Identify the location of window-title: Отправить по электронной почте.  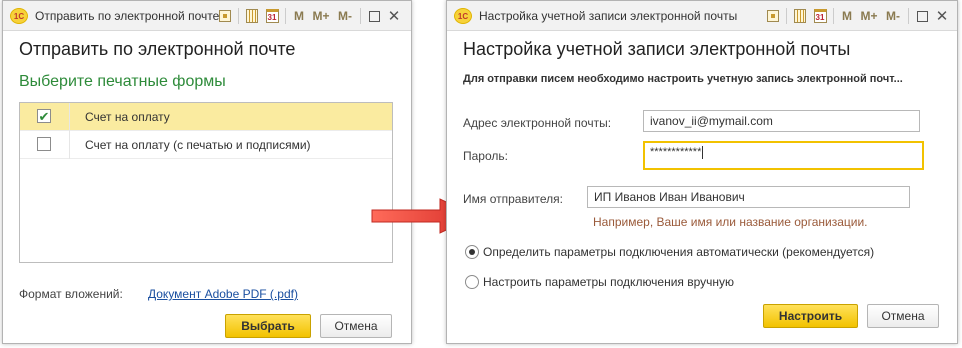
(127, 16).